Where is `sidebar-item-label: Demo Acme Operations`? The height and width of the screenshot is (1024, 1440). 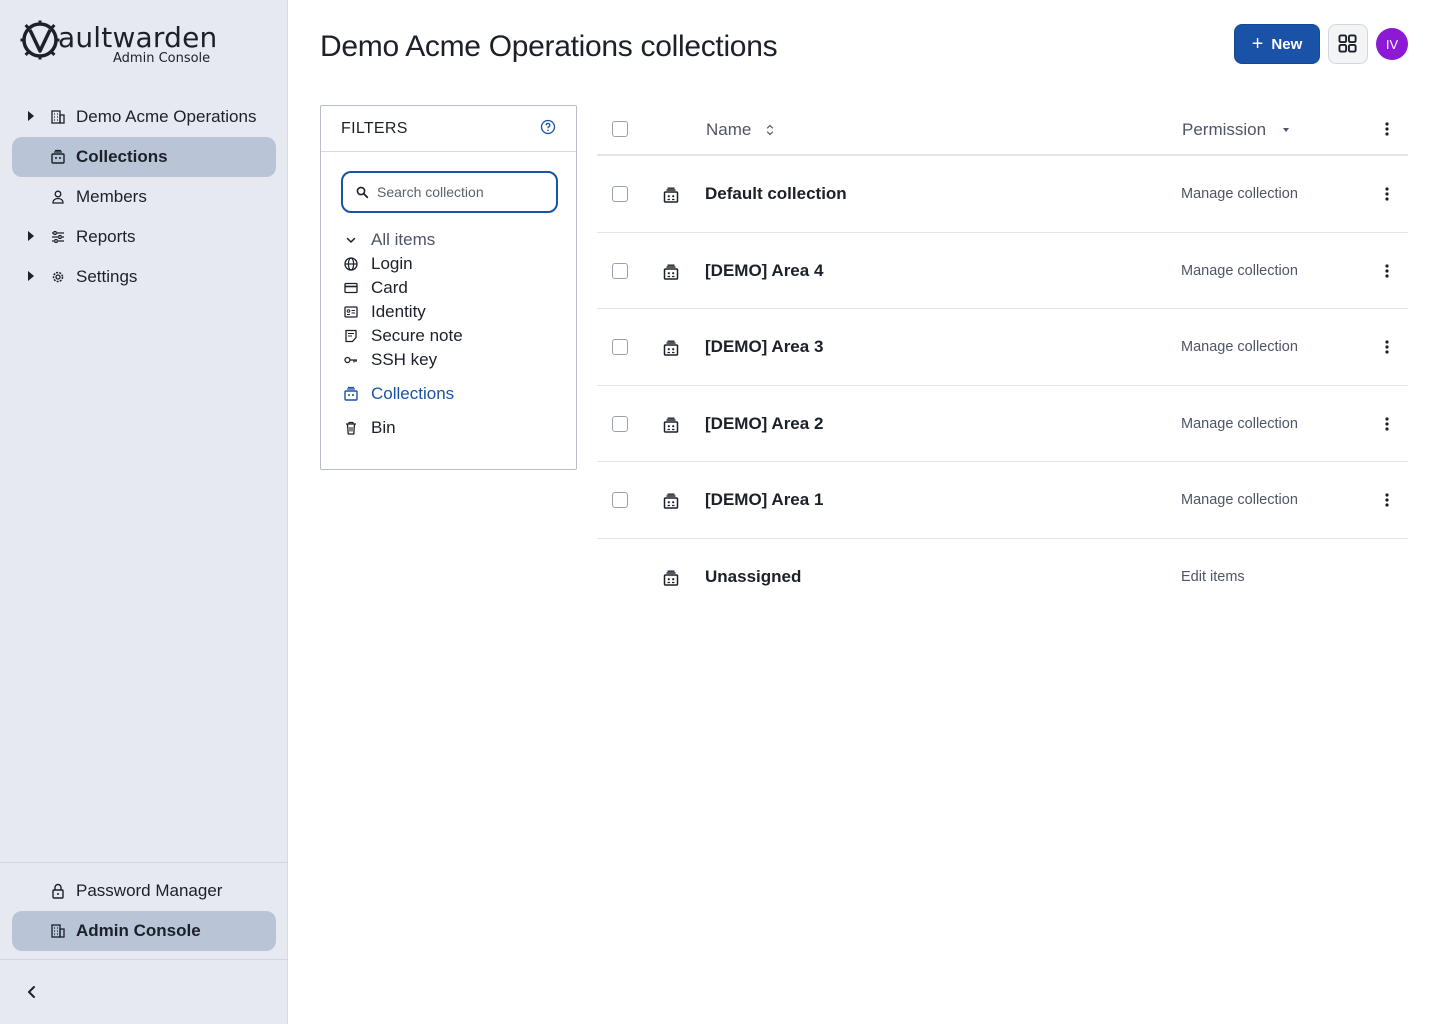
sidebar-item-label: Demo Acme Operations is located at coordinates (166, 116).